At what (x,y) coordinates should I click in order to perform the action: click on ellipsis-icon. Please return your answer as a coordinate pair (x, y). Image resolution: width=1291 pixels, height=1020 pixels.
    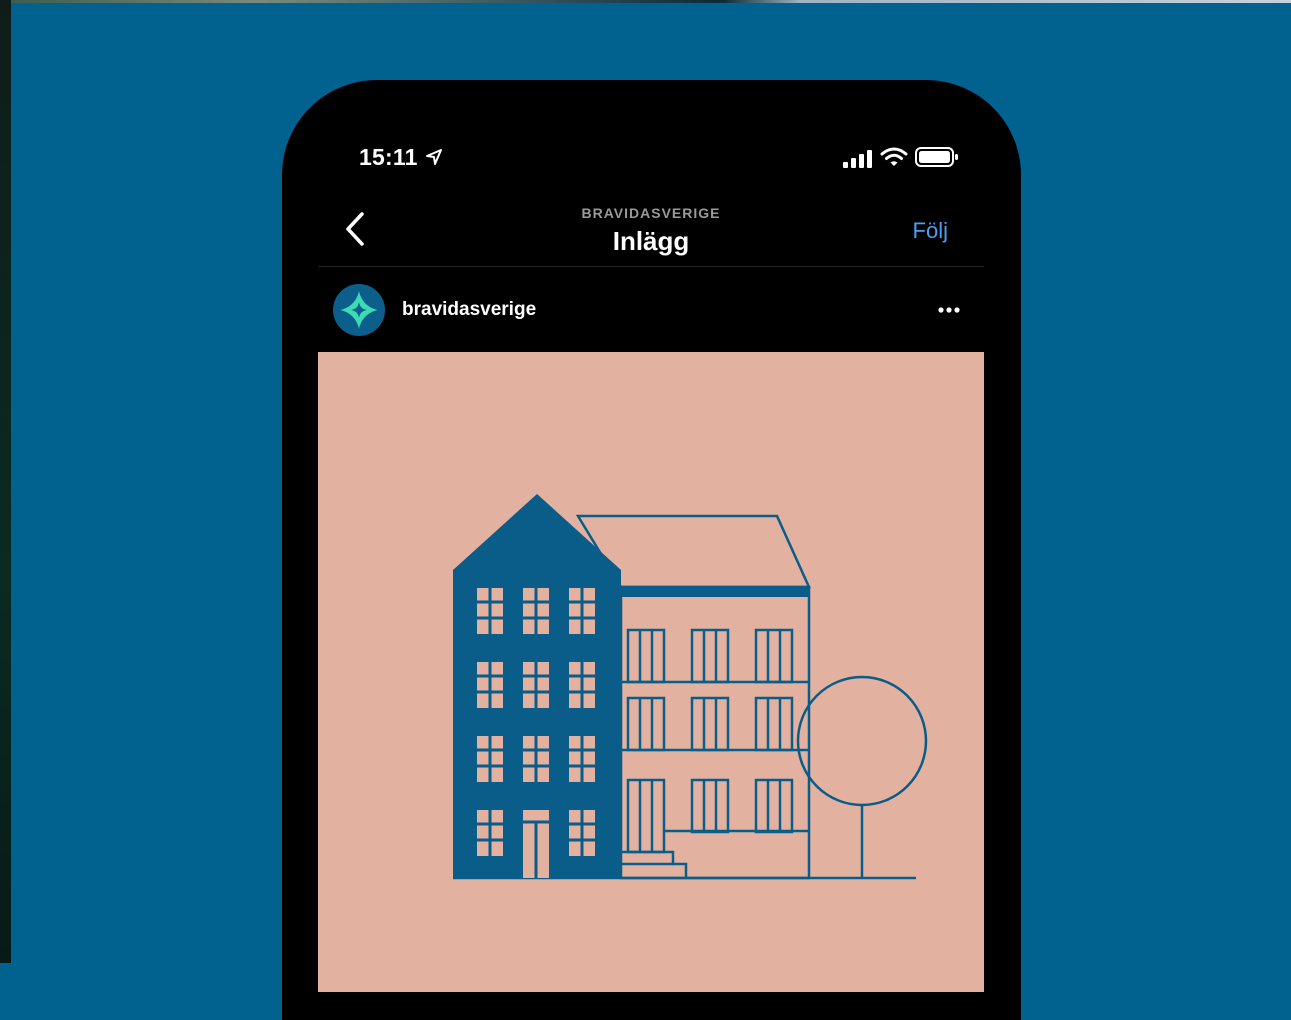
    Looking at the image, I should click on (949, 310).